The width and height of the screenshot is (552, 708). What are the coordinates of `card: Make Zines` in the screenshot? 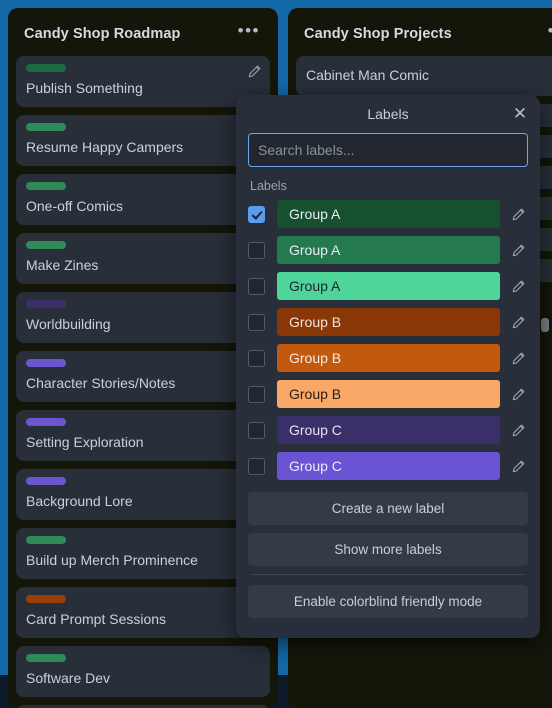 It's located at (143, 258).